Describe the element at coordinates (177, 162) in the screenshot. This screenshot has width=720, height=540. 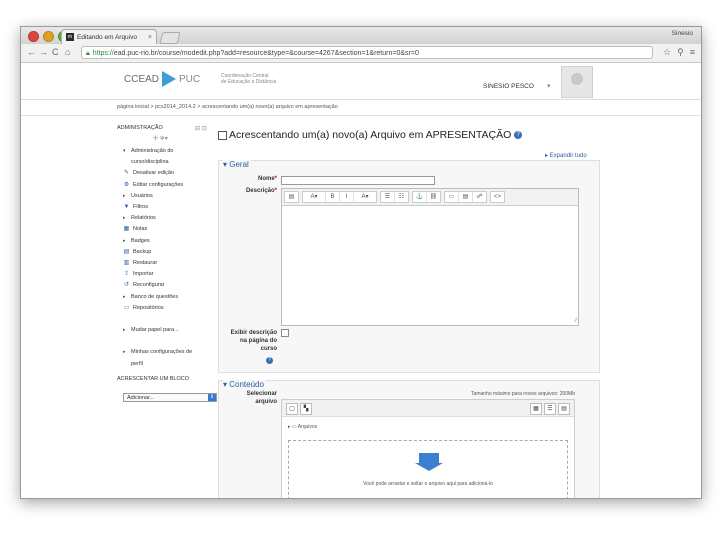
I see `sidebar-item: curso/disciplina` at that location.